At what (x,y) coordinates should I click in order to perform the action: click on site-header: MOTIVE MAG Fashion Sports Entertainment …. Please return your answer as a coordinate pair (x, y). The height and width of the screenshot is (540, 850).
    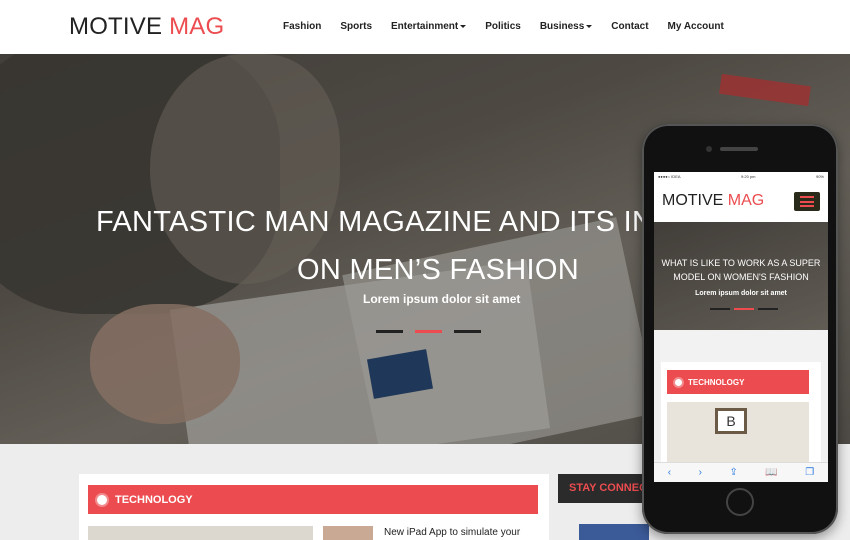
    Looking at the image, I should click on (425, 27).